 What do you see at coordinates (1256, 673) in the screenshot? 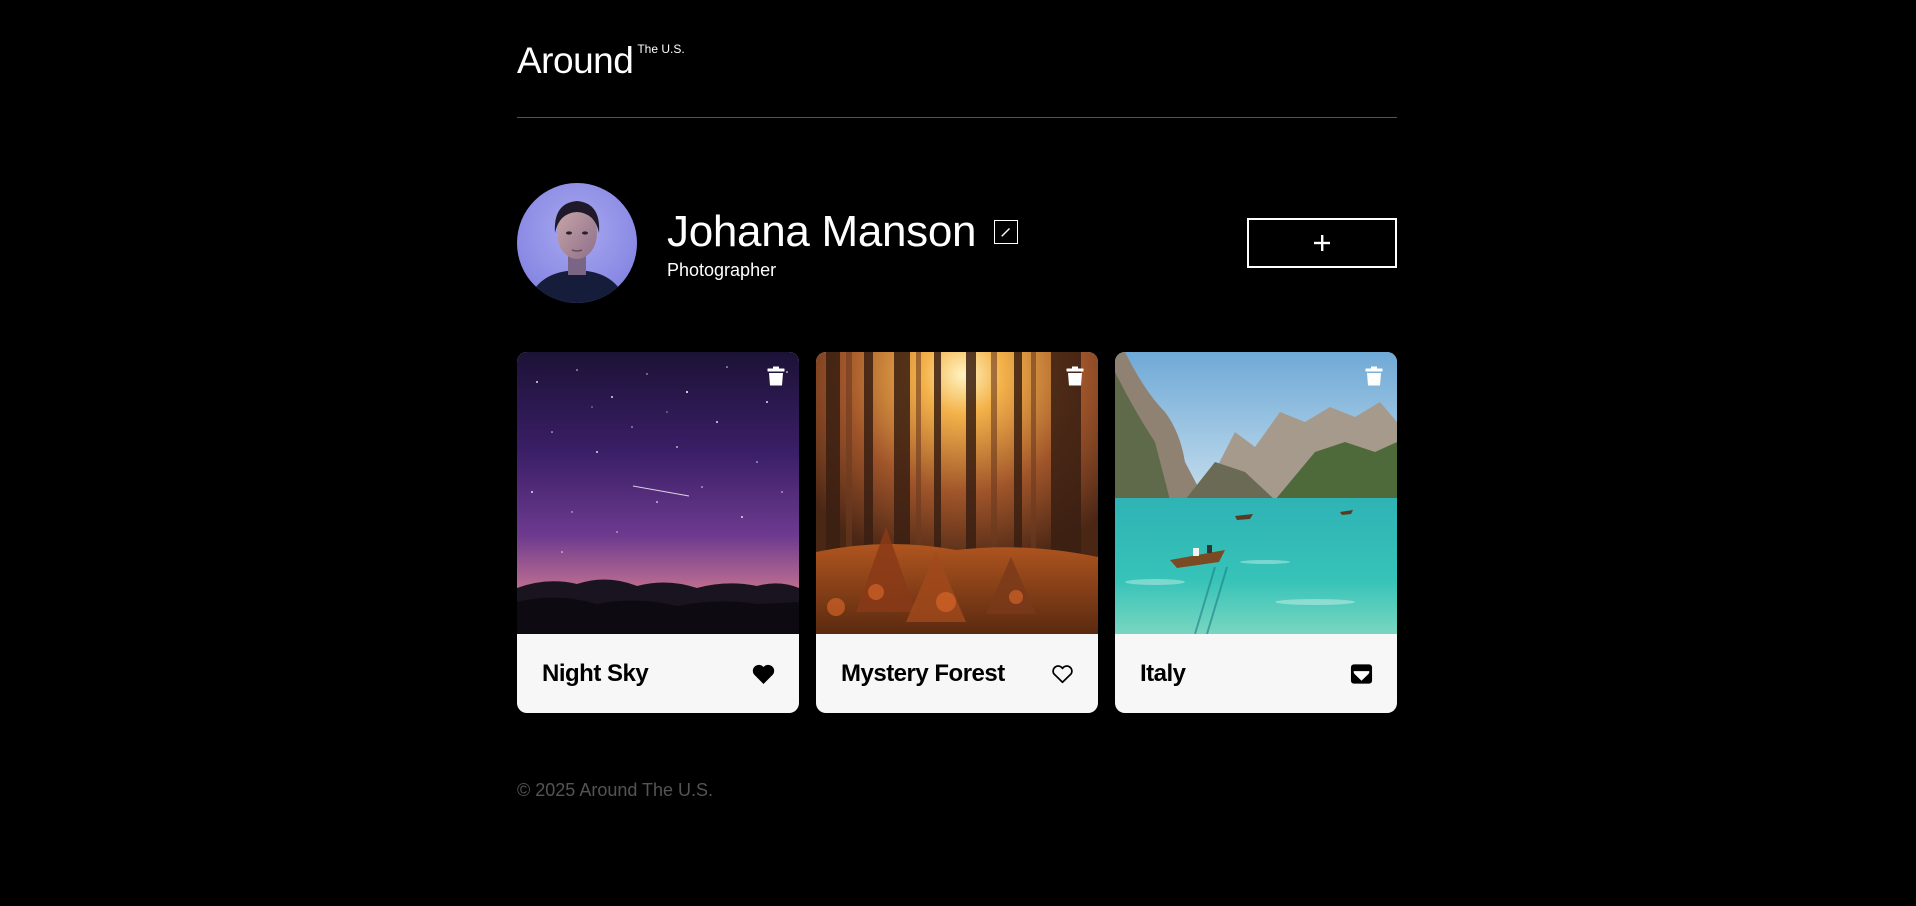
I see `card-footer: Italy` at bounding box center [1256, 673].